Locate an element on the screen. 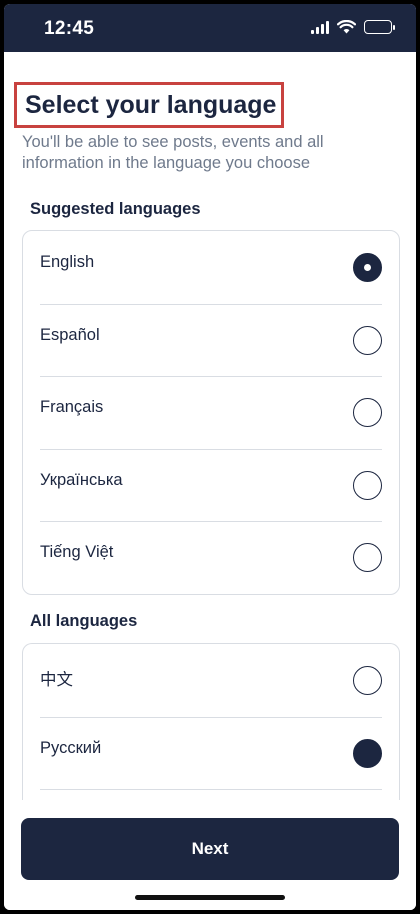  home-indicator is located at coordinates (210, 897).